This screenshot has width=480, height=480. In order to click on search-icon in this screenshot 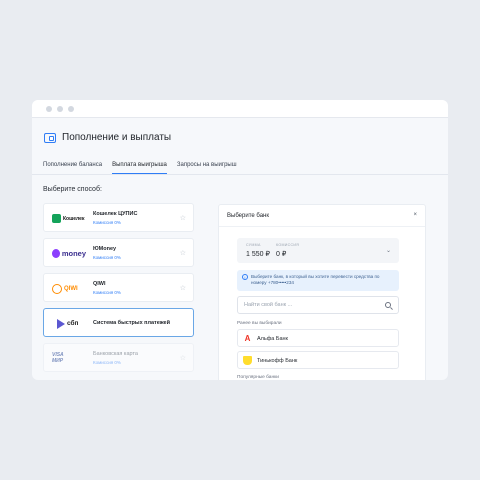, I will do `click(388, 305)`.